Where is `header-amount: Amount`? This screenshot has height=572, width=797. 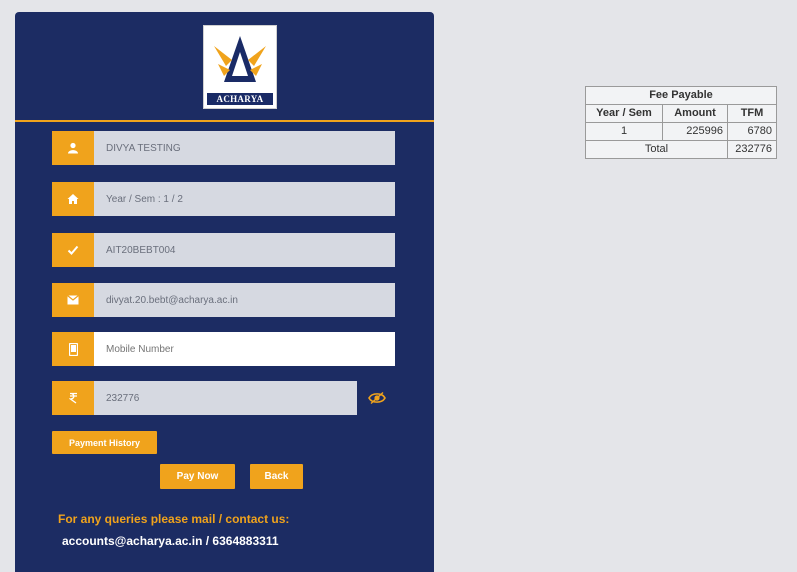
header-amount: Amount is located at coordinates (695, 113).